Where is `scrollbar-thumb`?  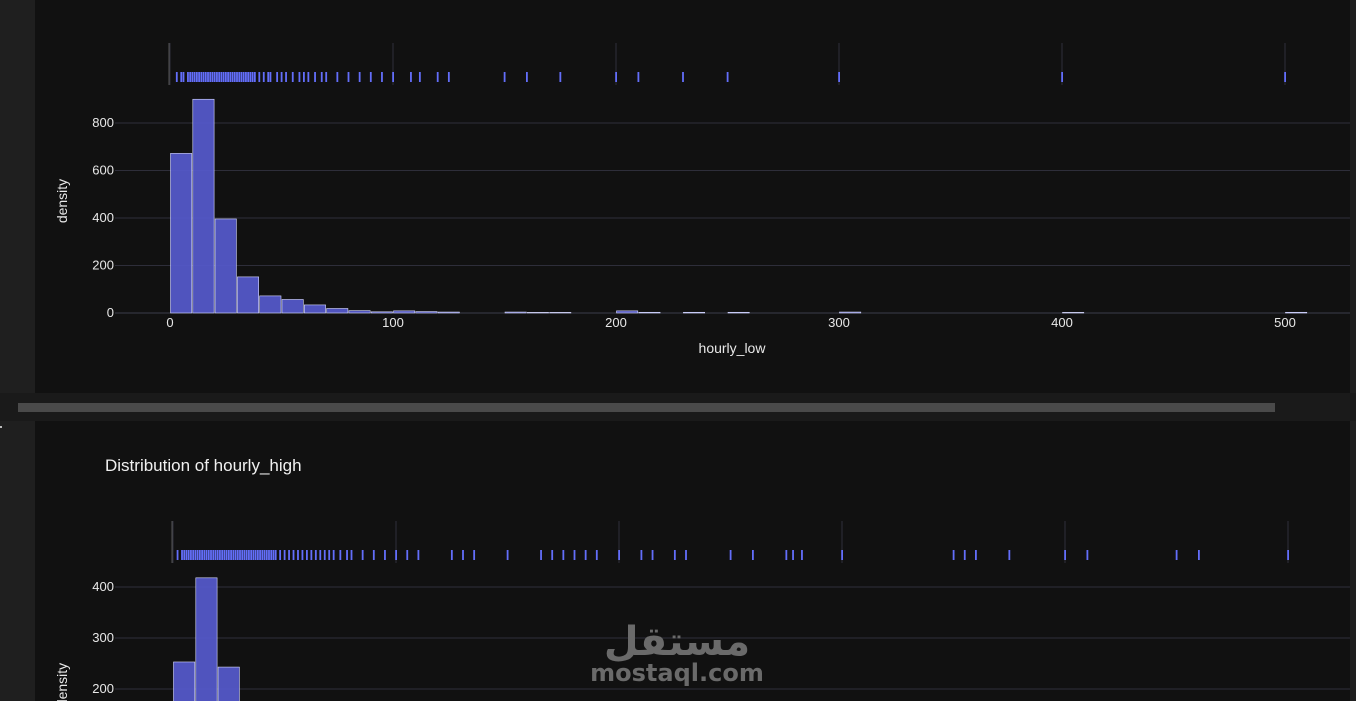 scrollbar-thumb is located at coordinates (646, 407).